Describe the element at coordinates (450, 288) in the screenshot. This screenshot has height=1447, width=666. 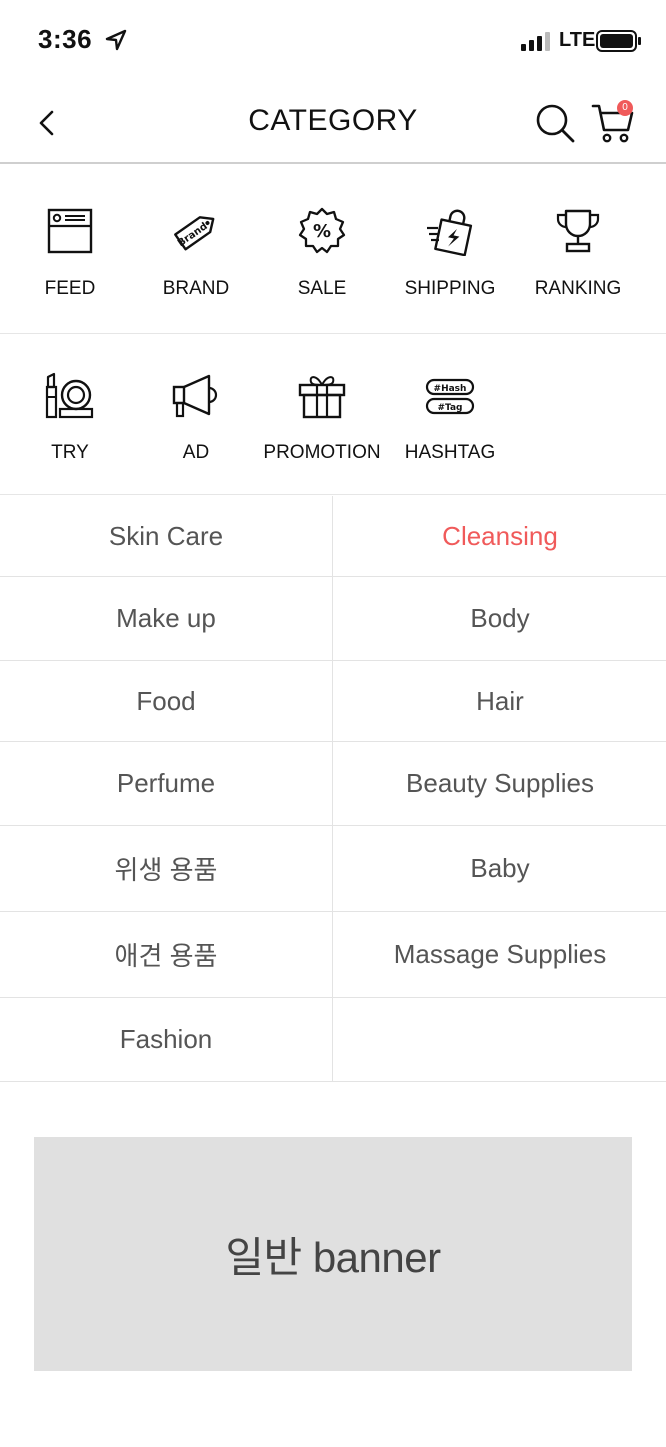
I see `quick-label: SHIPPING` at that location.